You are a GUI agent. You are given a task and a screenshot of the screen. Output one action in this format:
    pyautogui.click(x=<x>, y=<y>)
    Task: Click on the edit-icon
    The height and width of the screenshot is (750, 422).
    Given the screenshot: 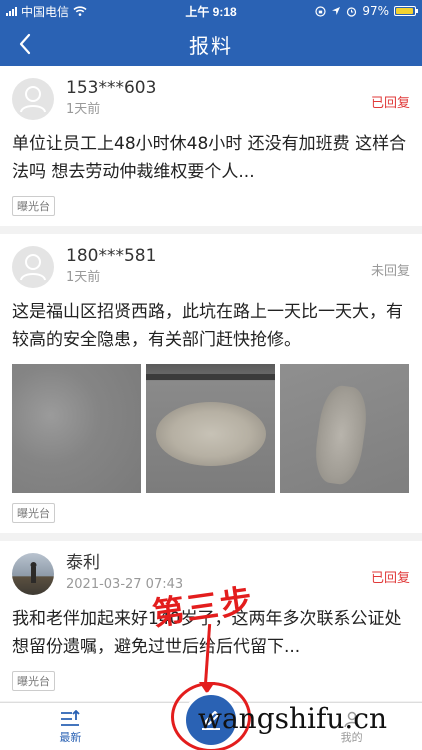 What is the action you would take?
    pyautogui.click(x=211, y=720)
    